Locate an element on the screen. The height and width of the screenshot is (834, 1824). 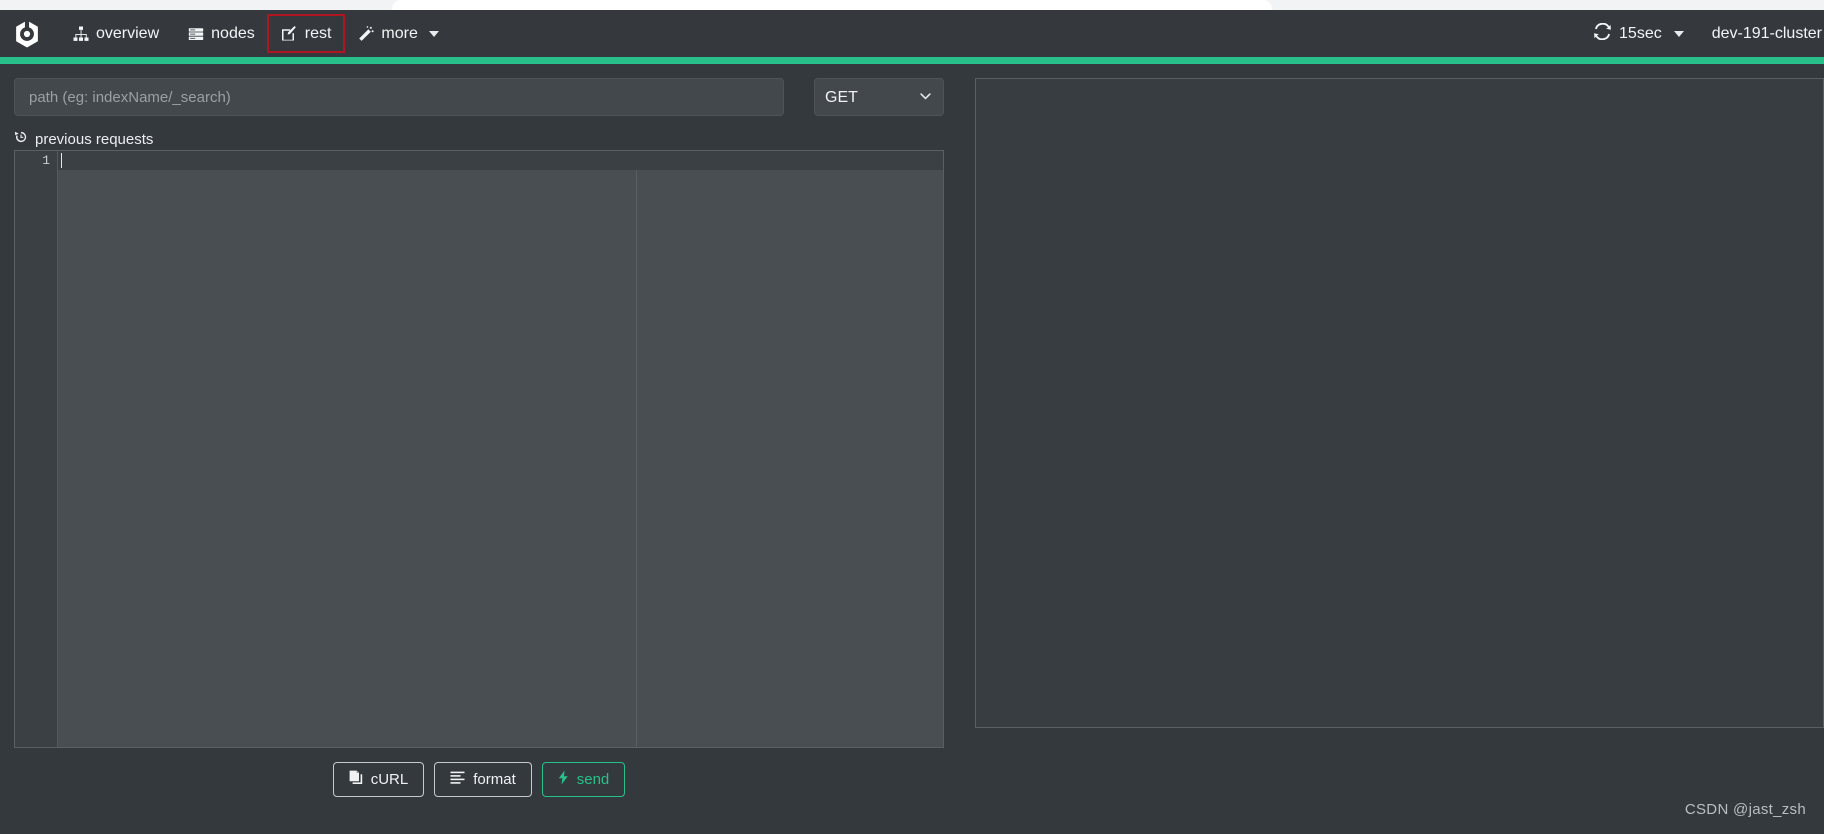
http-method-select-wrapper: GET is located at coordinates (879, 97).